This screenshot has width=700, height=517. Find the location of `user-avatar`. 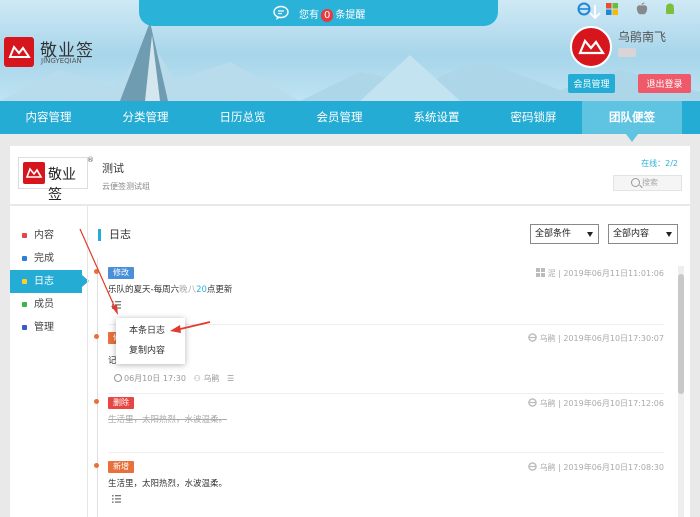

user-avatar is located at coordinates (591, 47).